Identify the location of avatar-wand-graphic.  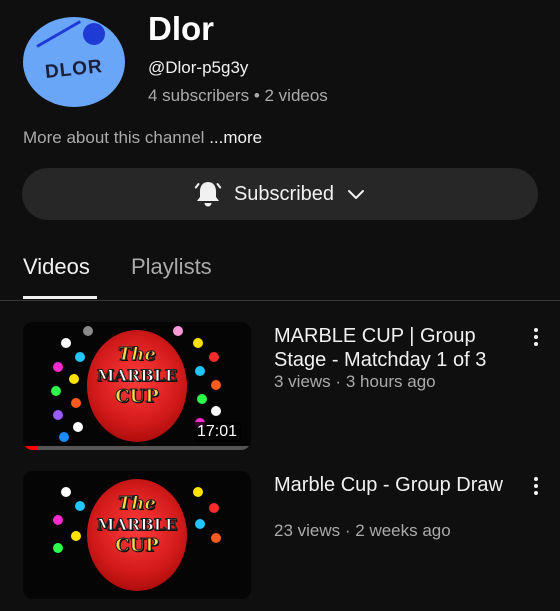
(59, 34).